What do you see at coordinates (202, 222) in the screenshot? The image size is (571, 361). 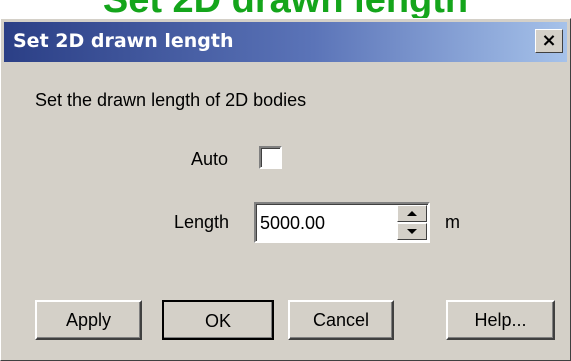 I see `length-label: Length` at bounding box center [202, 222].